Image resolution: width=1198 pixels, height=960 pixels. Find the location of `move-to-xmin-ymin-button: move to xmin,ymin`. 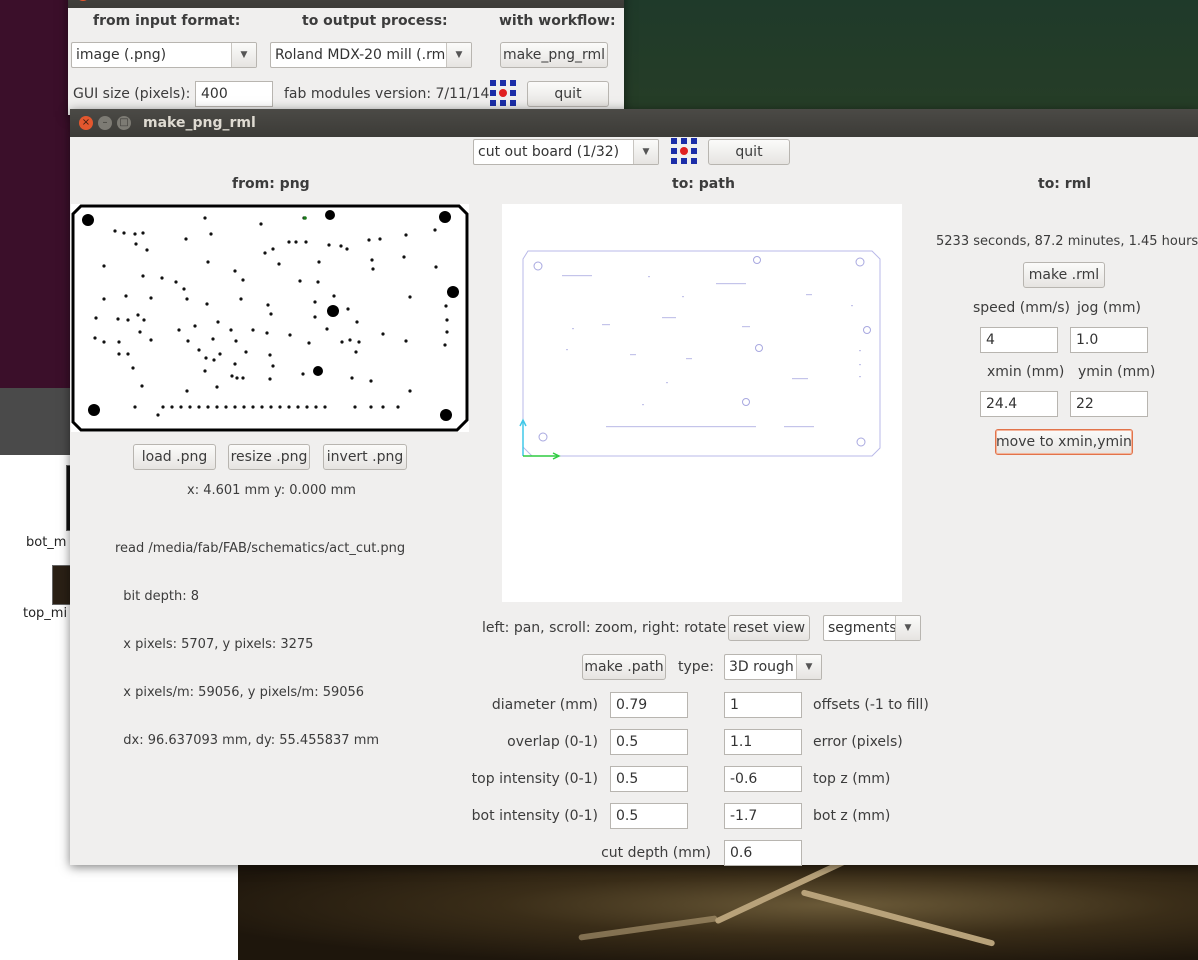

move-to-xmin-ymin-button: move to xmin,ymin is located at coordinates (1064, 442).